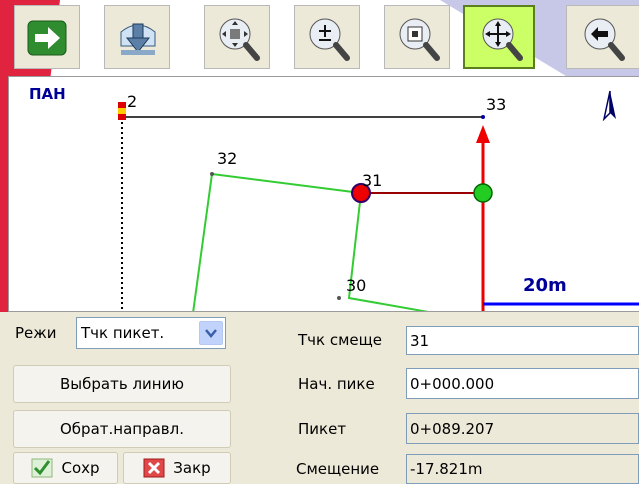 Image resolution: width=639 pixels, height=484 pixels. I want to click on download-button, so click(137, 37).